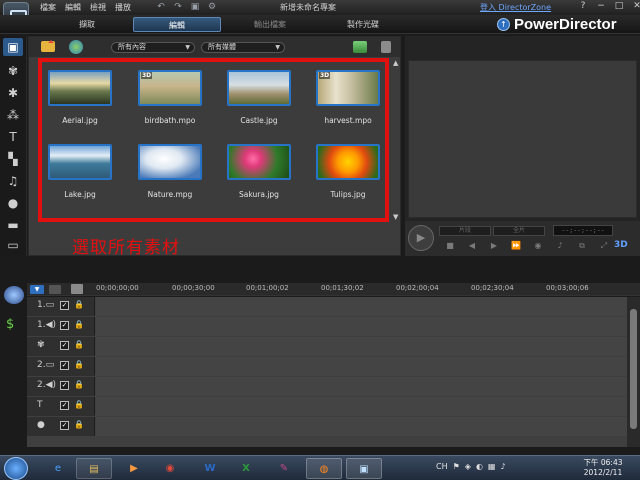  I want to click on media-room-icon: ▣, so click(13, 47).